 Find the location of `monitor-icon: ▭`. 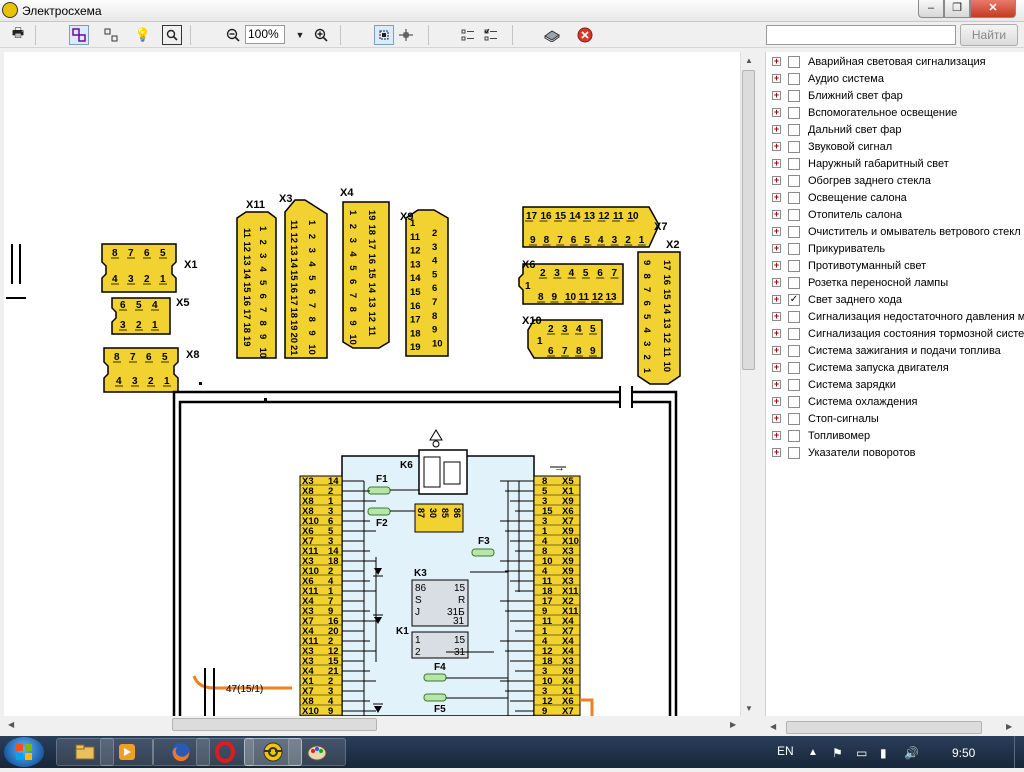

monitor-icon: ▭ is located at coordinates (861, 753).